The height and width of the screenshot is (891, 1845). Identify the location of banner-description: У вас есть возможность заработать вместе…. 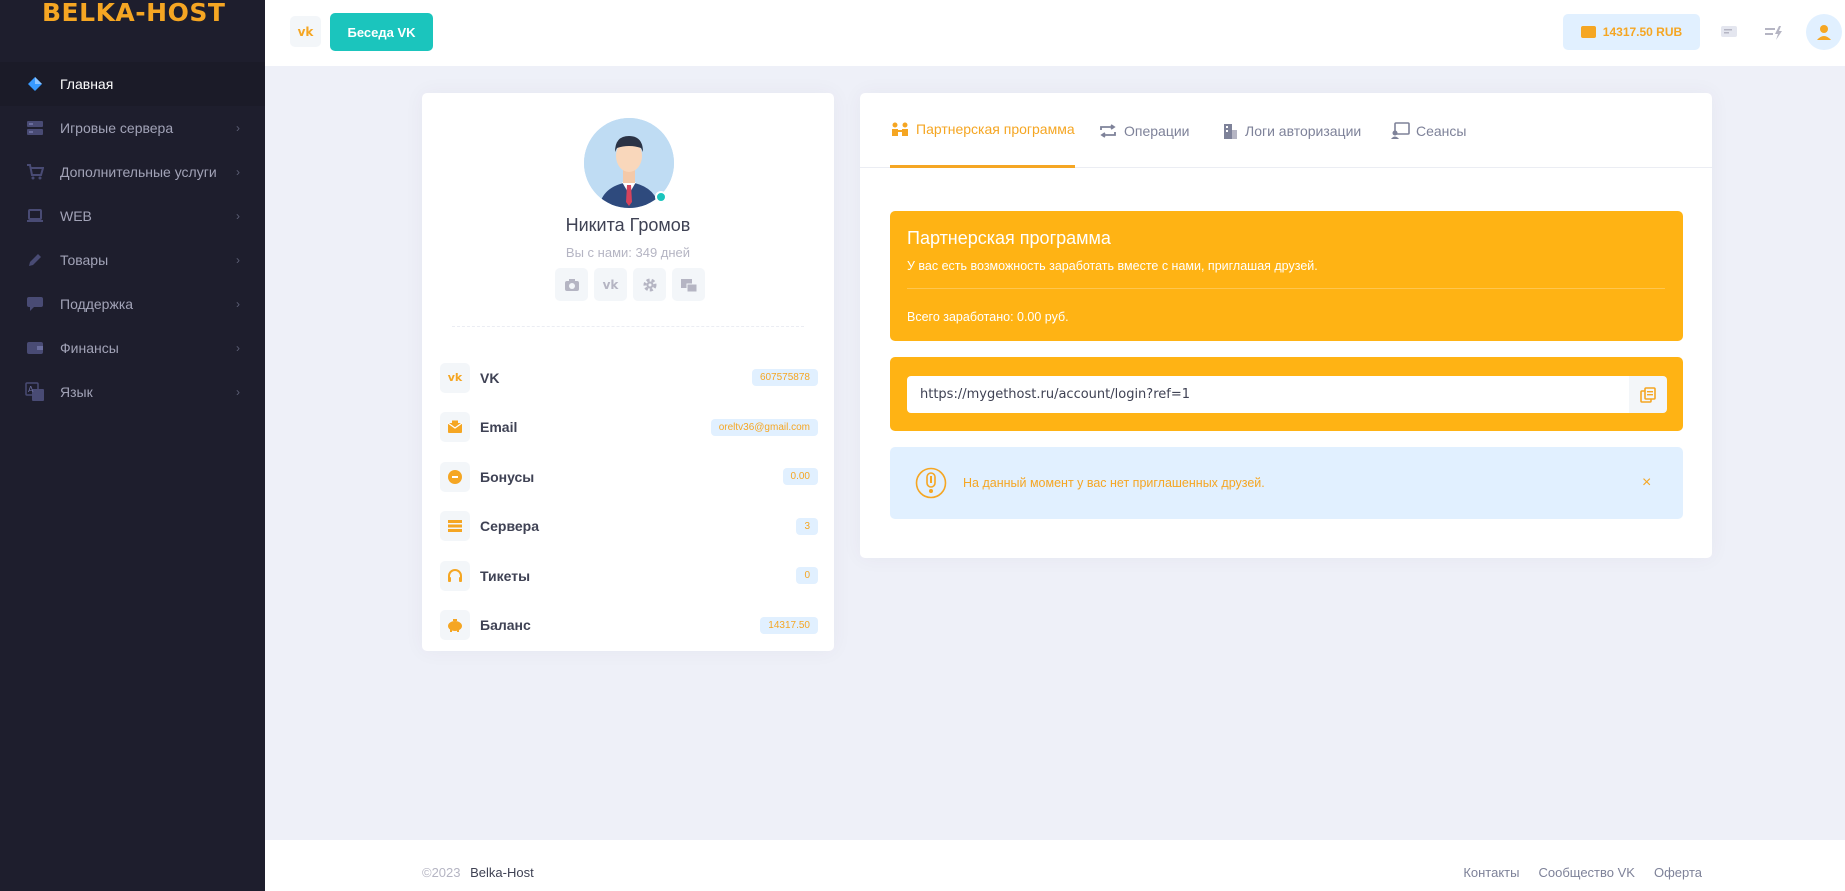
(1112, 266).